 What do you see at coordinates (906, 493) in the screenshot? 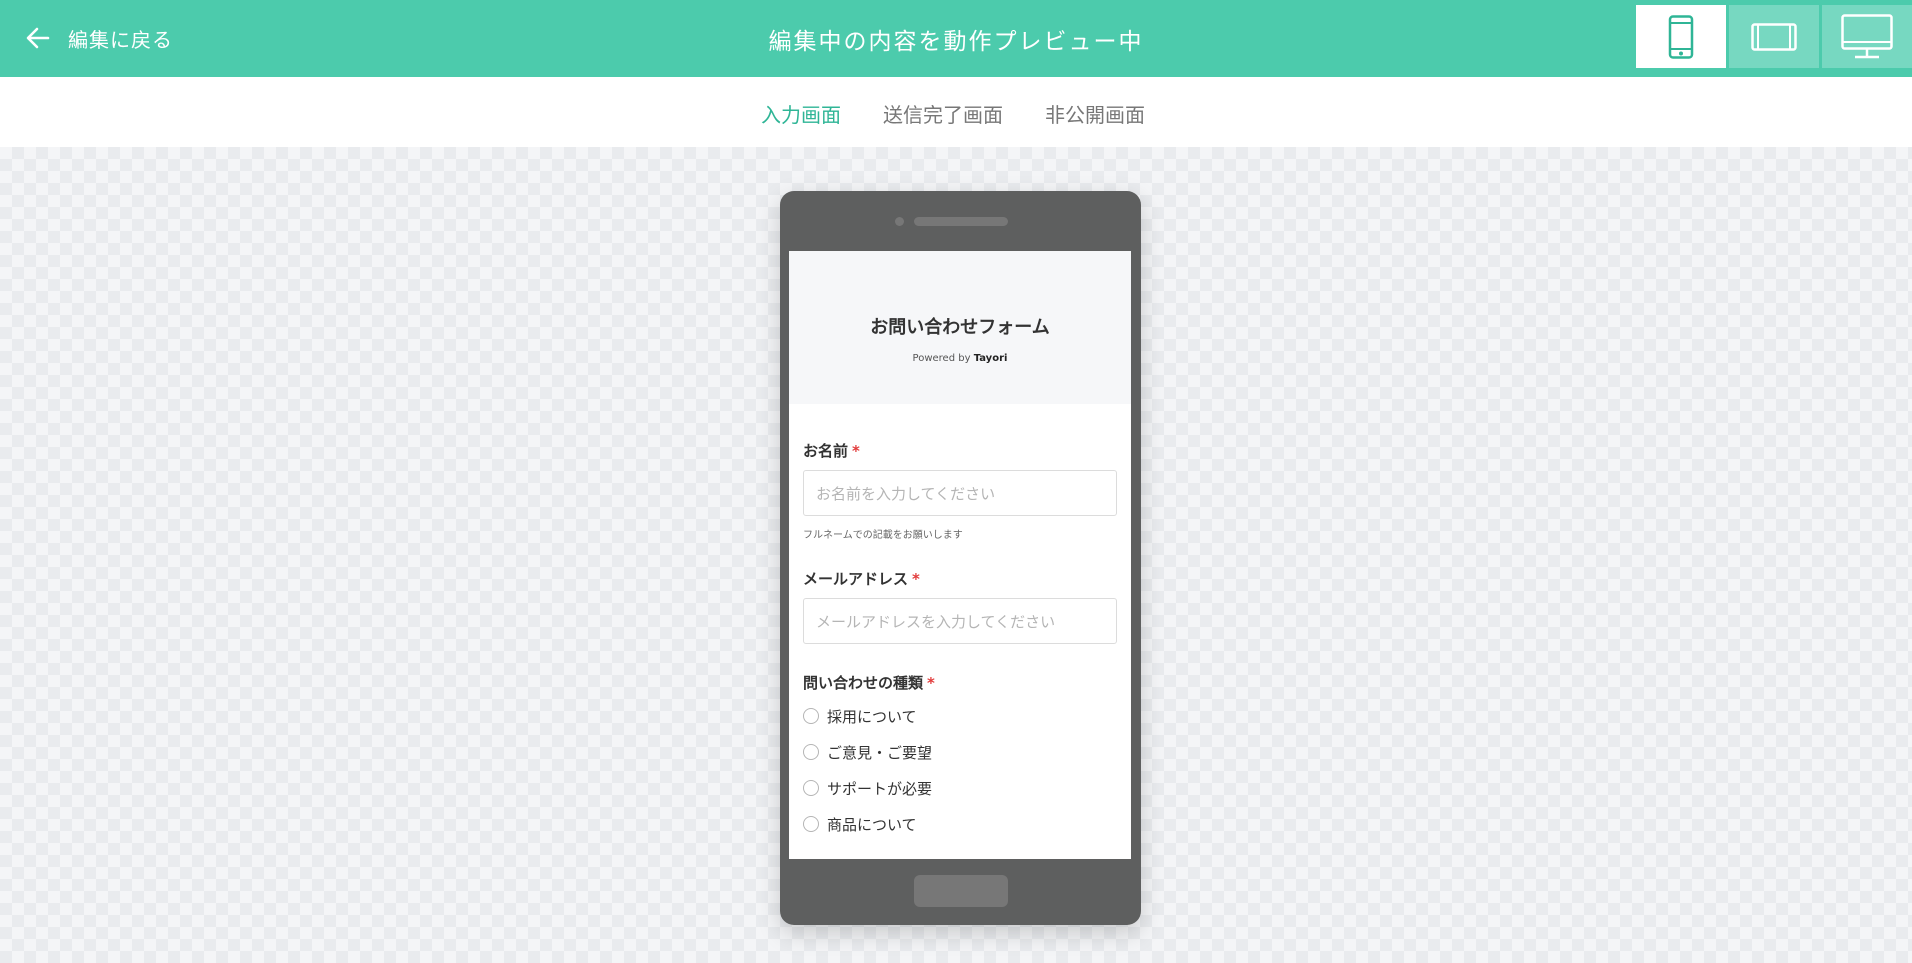
I see `name-placeholder: お名前を入力してください` at bounding box center [906, 493].